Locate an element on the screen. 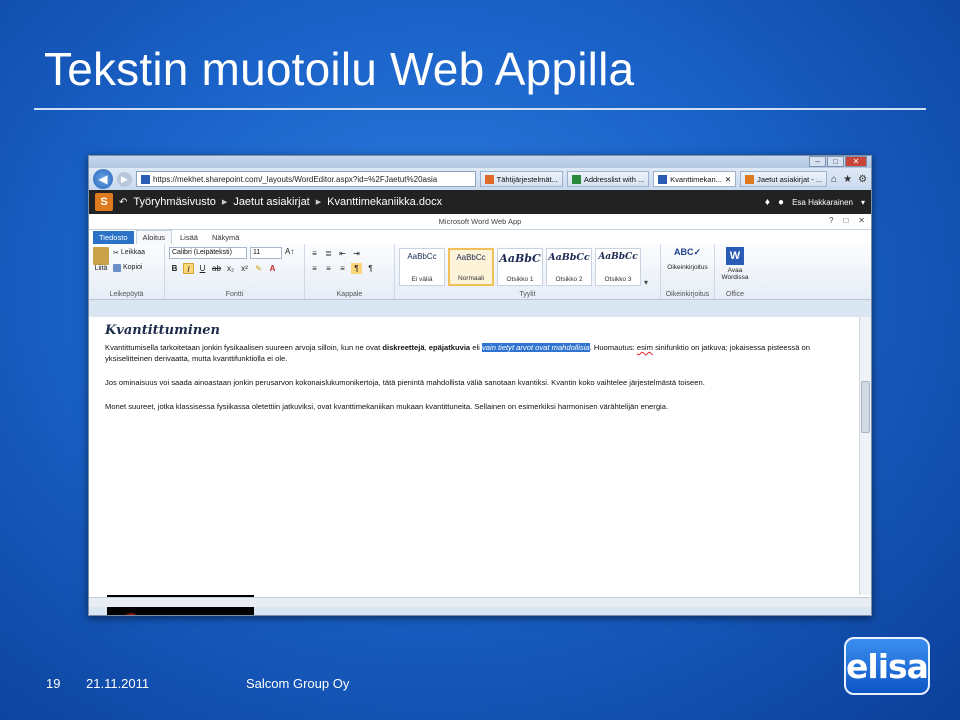 Image resolution: width=960 pixels, height=720 pixels. close-tab-icon: ✕ is located at coordinates (728, 179).